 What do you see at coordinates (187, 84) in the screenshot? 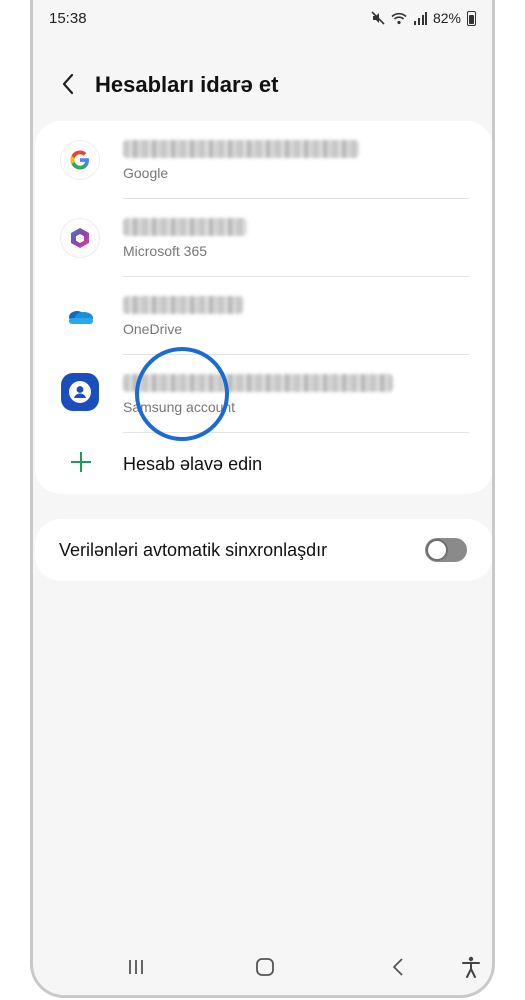
I see `page-title: Hesabları idarə et` at bounding box center [187, 84].